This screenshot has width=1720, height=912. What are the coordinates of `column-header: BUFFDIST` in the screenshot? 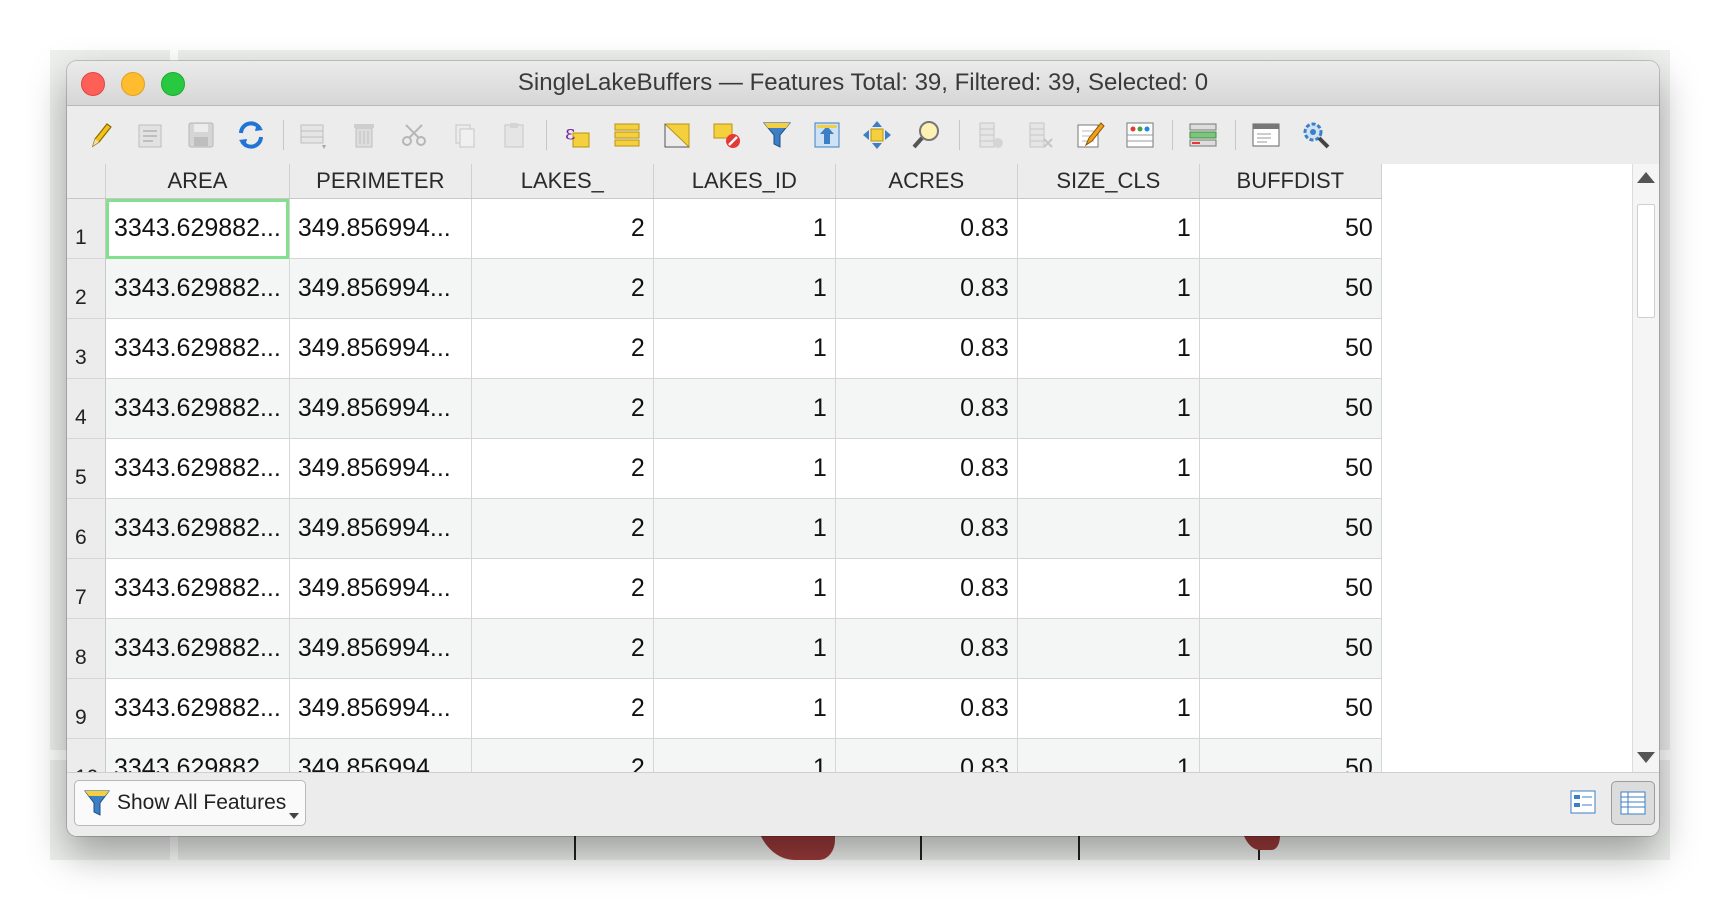 It's located at (1290, 181).